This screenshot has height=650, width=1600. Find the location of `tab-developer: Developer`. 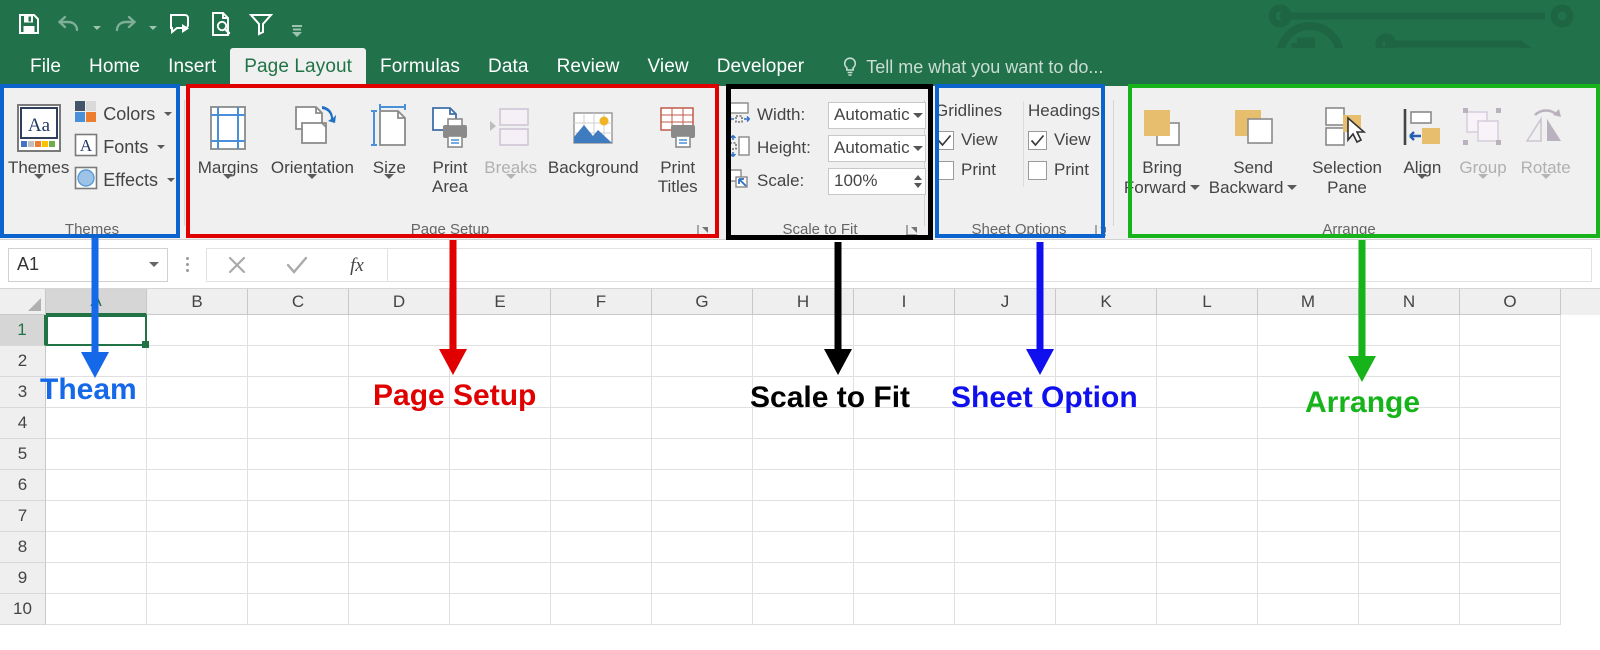

tab-developer: Developer is located at coordinates (761, 67).